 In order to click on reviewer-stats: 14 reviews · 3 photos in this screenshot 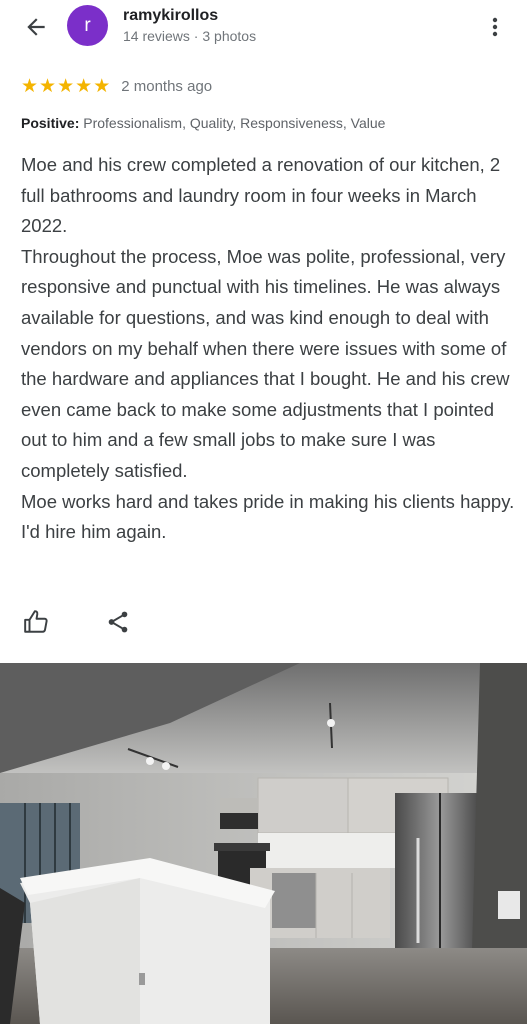, I will do `click(190, 36)`.